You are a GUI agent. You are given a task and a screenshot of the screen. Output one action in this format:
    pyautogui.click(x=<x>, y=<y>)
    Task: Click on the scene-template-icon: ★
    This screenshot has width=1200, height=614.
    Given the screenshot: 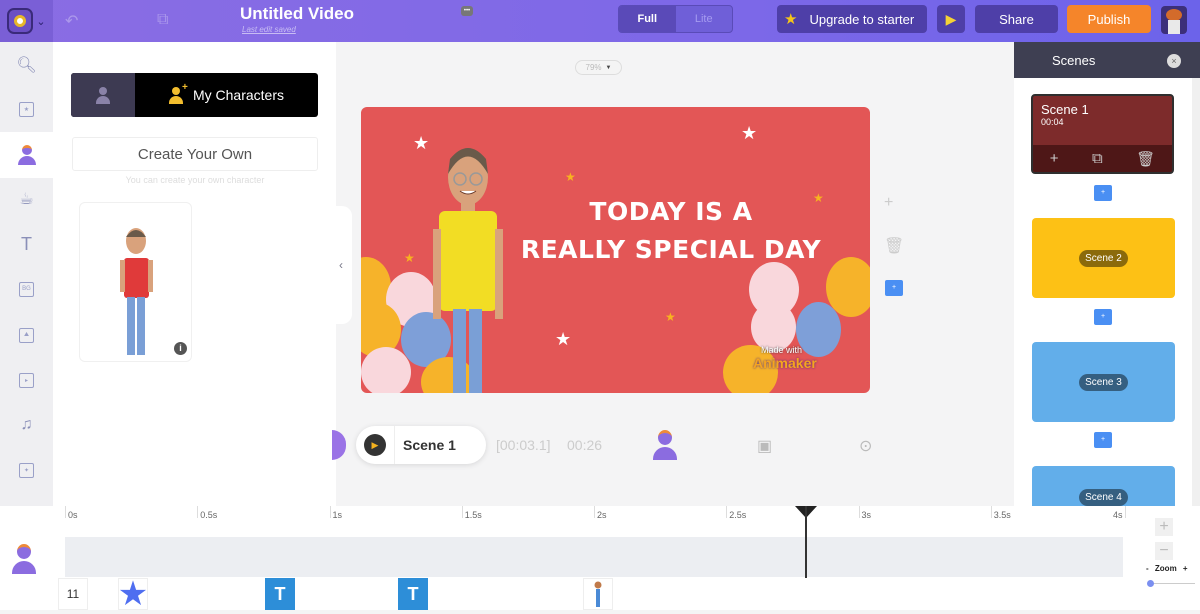 What is the action you would take?
    pyautogui.click(x=26, y=109)
    